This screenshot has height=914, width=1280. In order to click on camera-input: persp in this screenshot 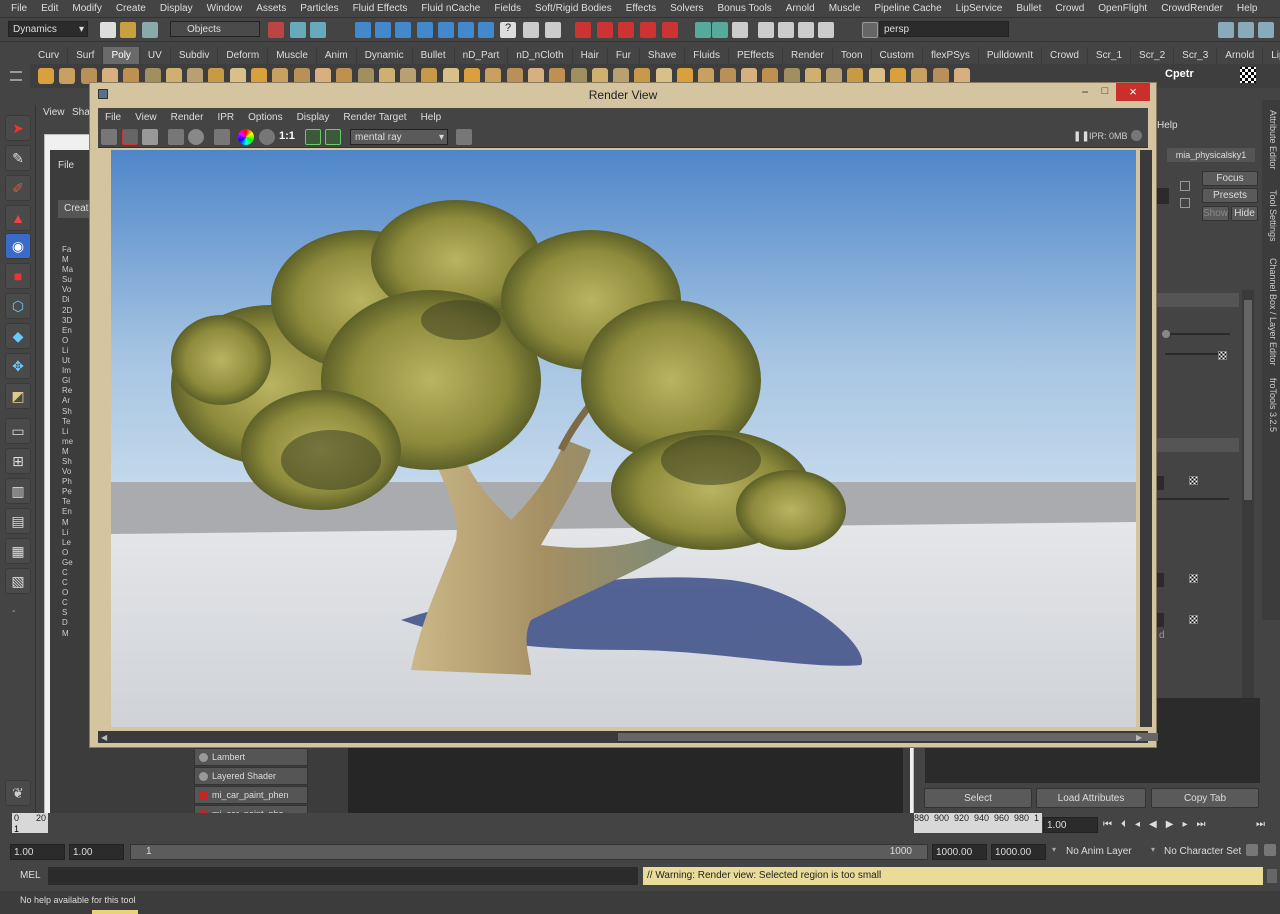, I will do `click(944, 29)`.